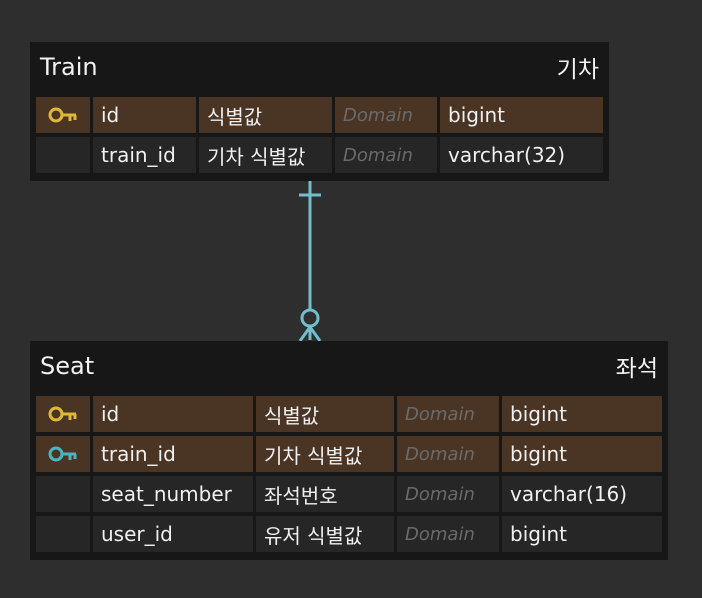  I want to click on foreign-key-icon, so click(62, 454).